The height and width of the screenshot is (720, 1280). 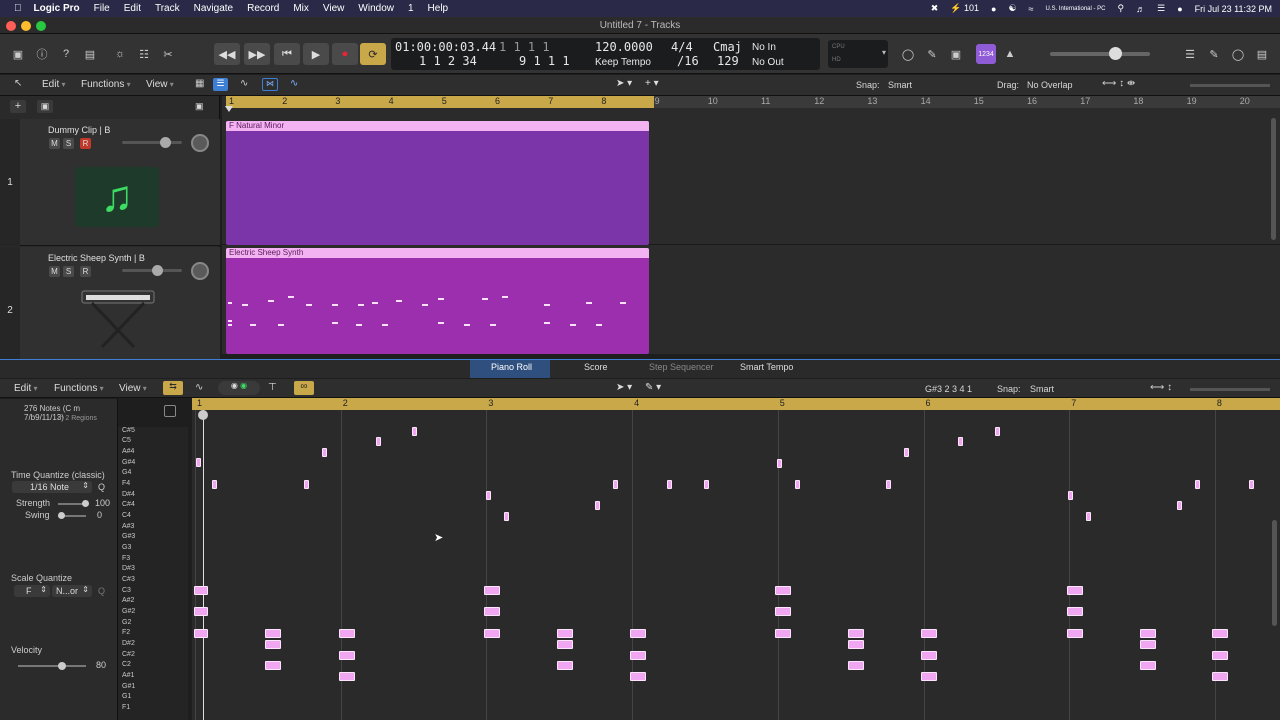 I want to click on pr-view-menu: View, so click(x=133, y=388).